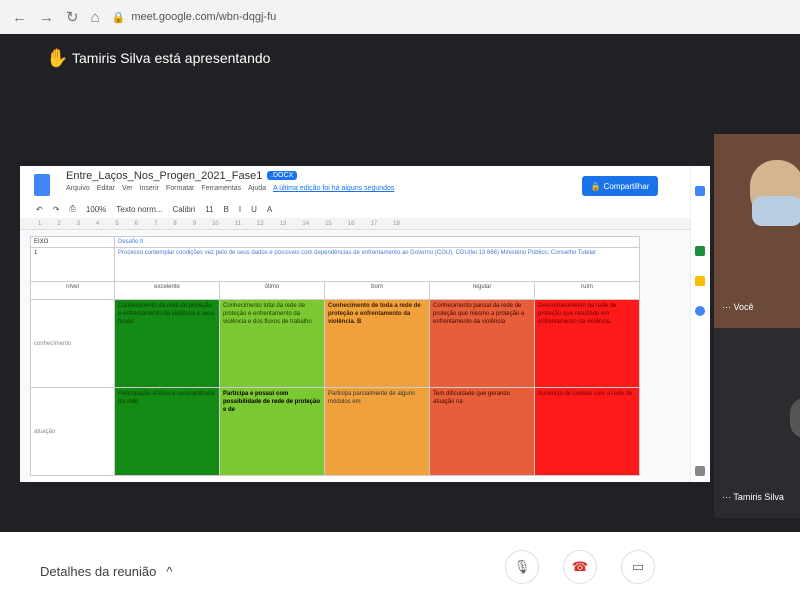  I want to click on table-cell: 1, so click(72, 264).